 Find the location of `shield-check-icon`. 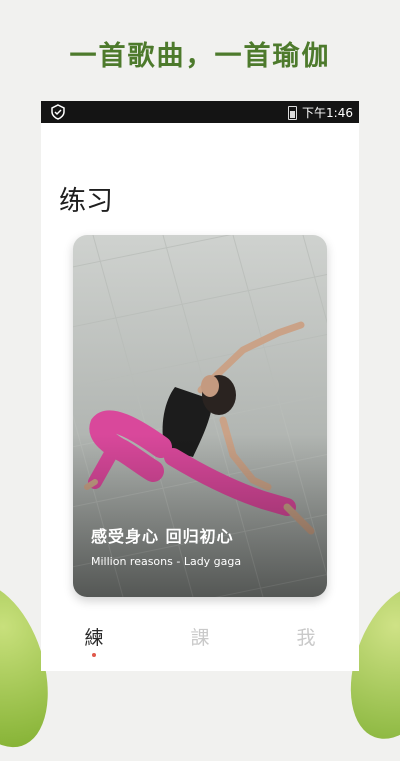

shield-check-icon is located at coordinates (58, 112).